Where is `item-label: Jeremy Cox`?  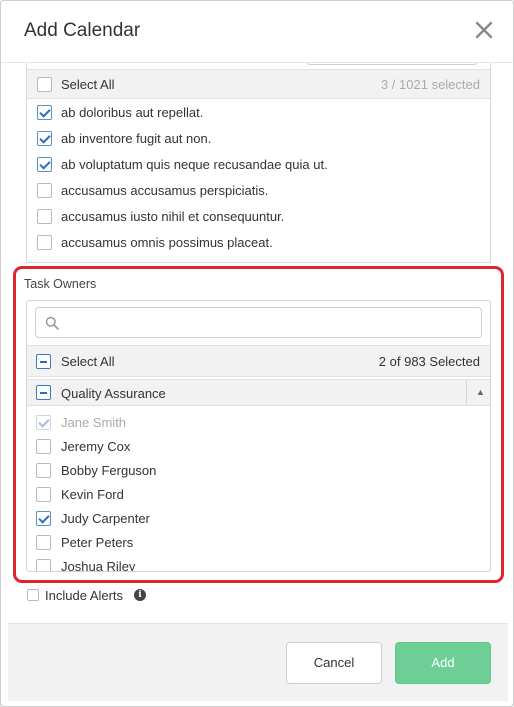
item-label: Jeremy Cox is located at coordinates (96, 446).